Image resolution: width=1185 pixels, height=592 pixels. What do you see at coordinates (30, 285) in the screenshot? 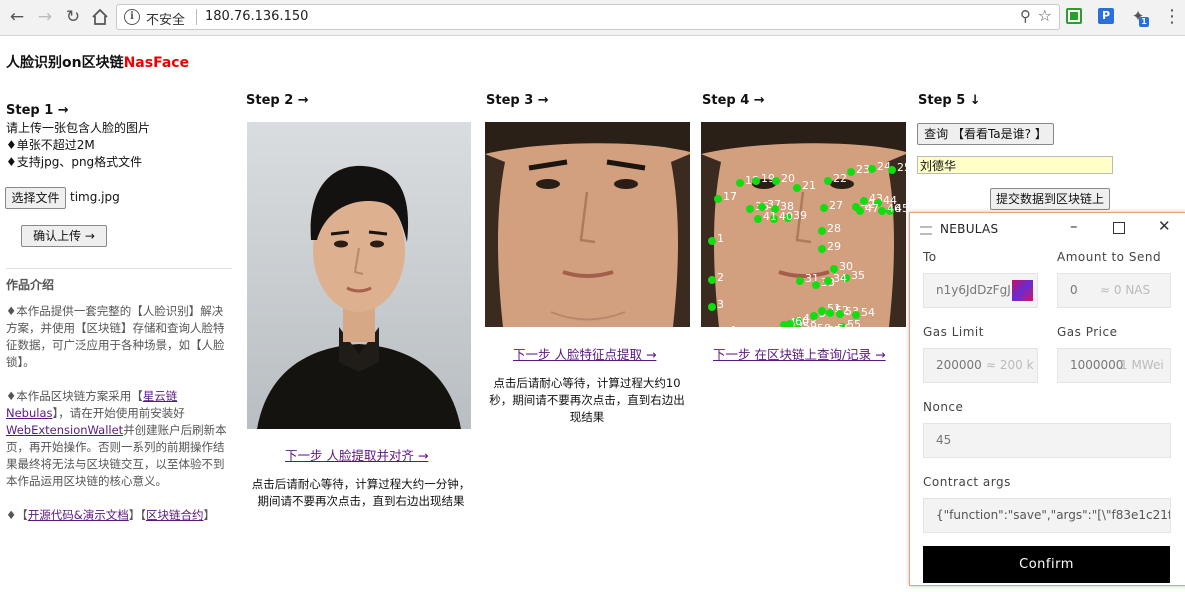
I see `intro-title: 作品介绍` at bounding box center [30, 285].